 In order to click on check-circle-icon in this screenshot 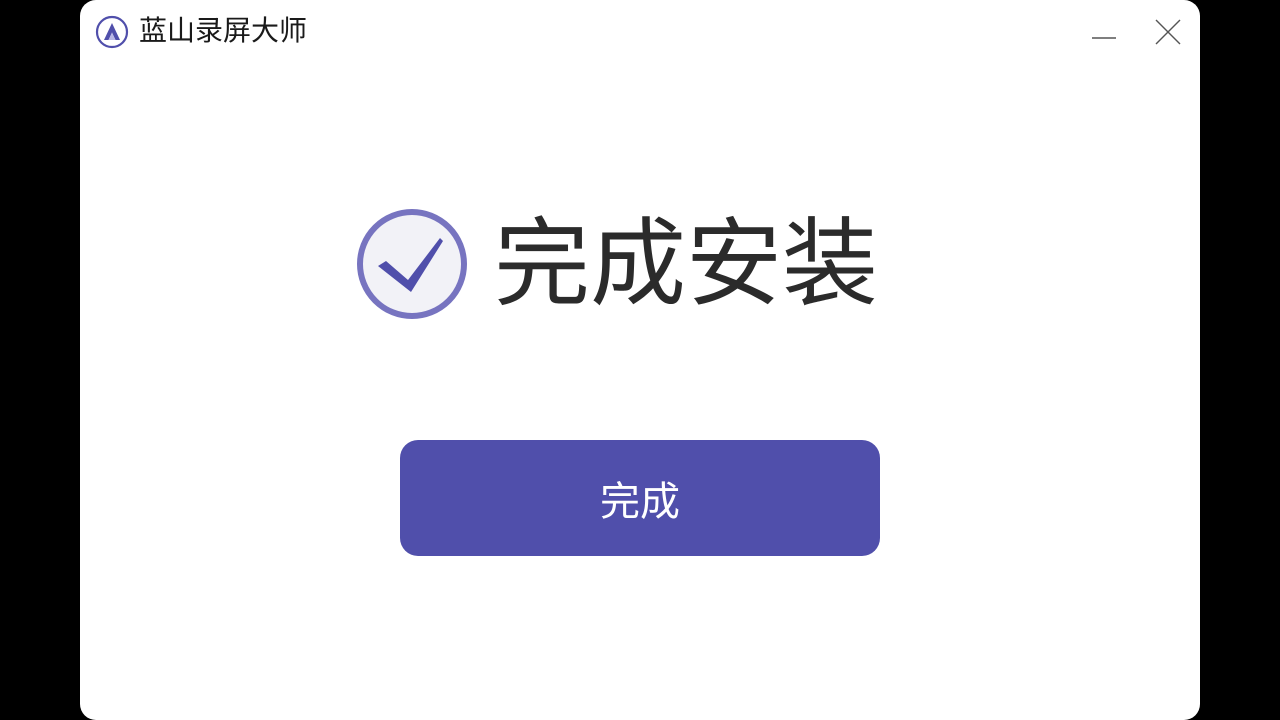, I will do `click(412, 264)`.